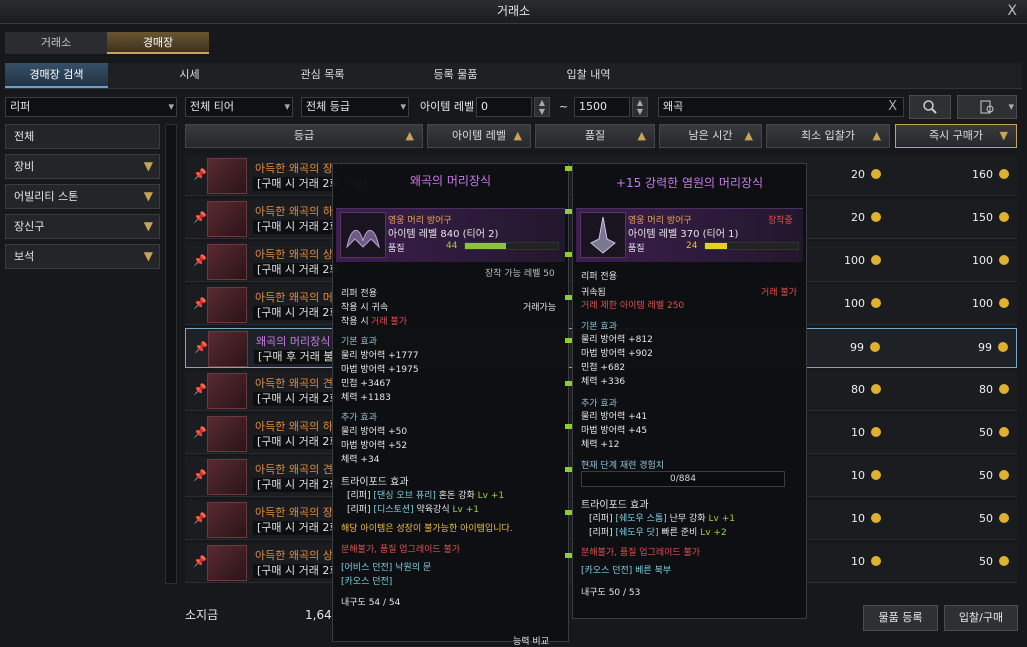 Image resolution: width=1027 pixels, height=647 pixels. Describe the element at coordinates (673, 106) in the screenshot. I see `search-input-value: 왜곡` at that location.